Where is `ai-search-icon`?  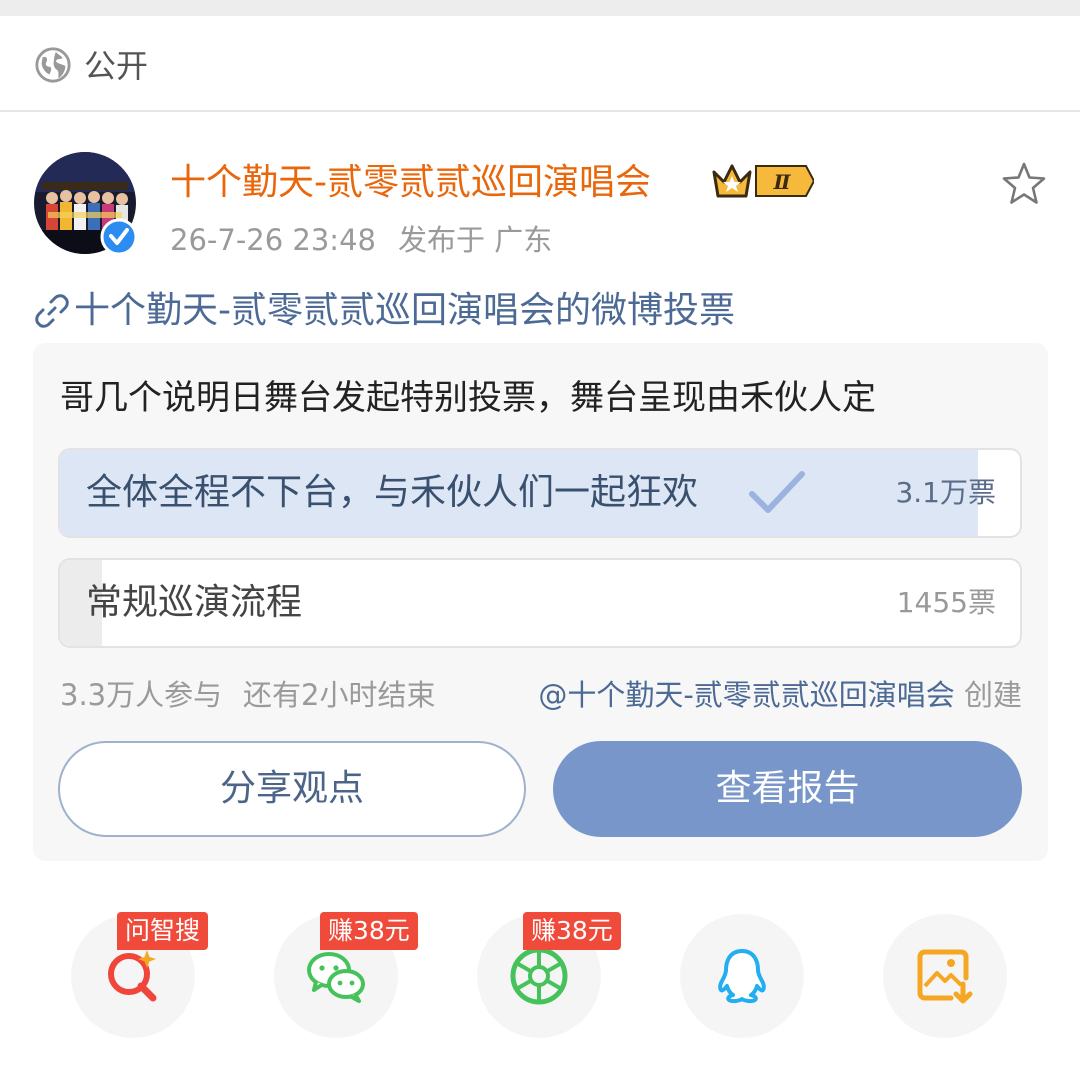 ai-search-icon is located at coordinates (132, 976).